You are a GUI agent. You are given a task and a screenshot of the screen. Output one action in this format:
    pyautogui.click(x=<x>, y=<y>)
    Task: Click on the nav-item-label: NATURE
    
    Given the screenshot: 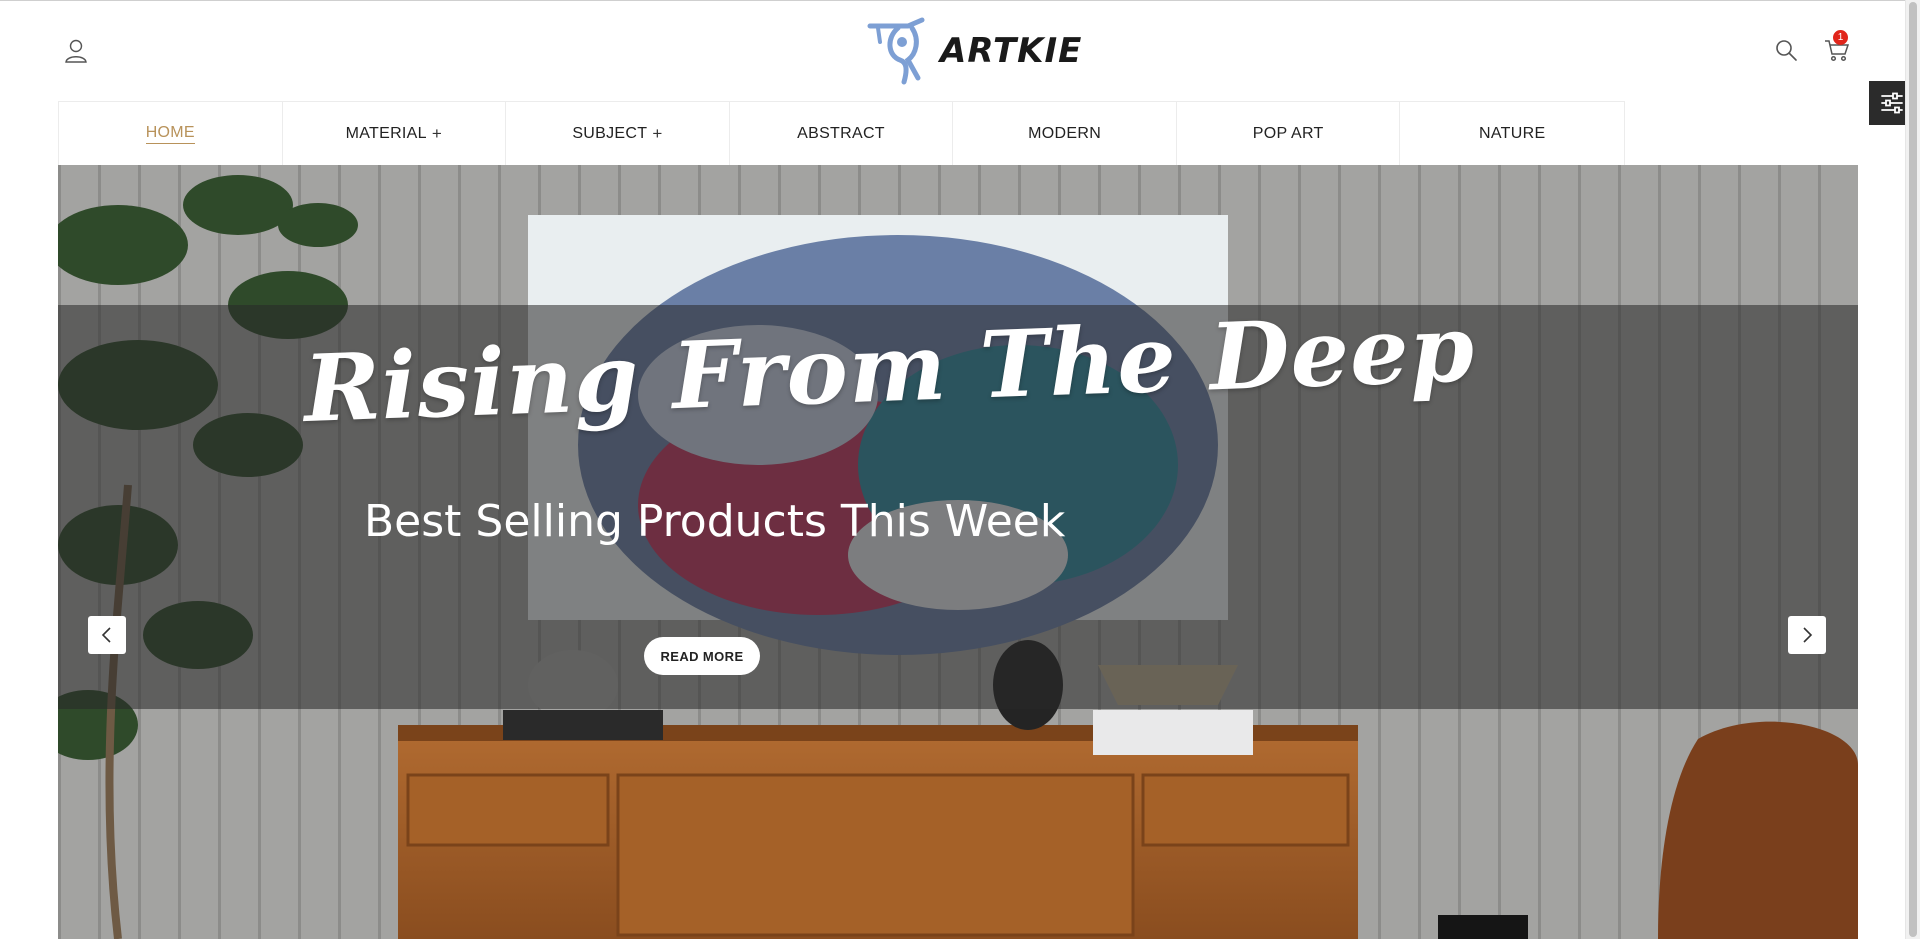 What is the action you would take?
    pyautogui.click(x=1512, y=133)
    